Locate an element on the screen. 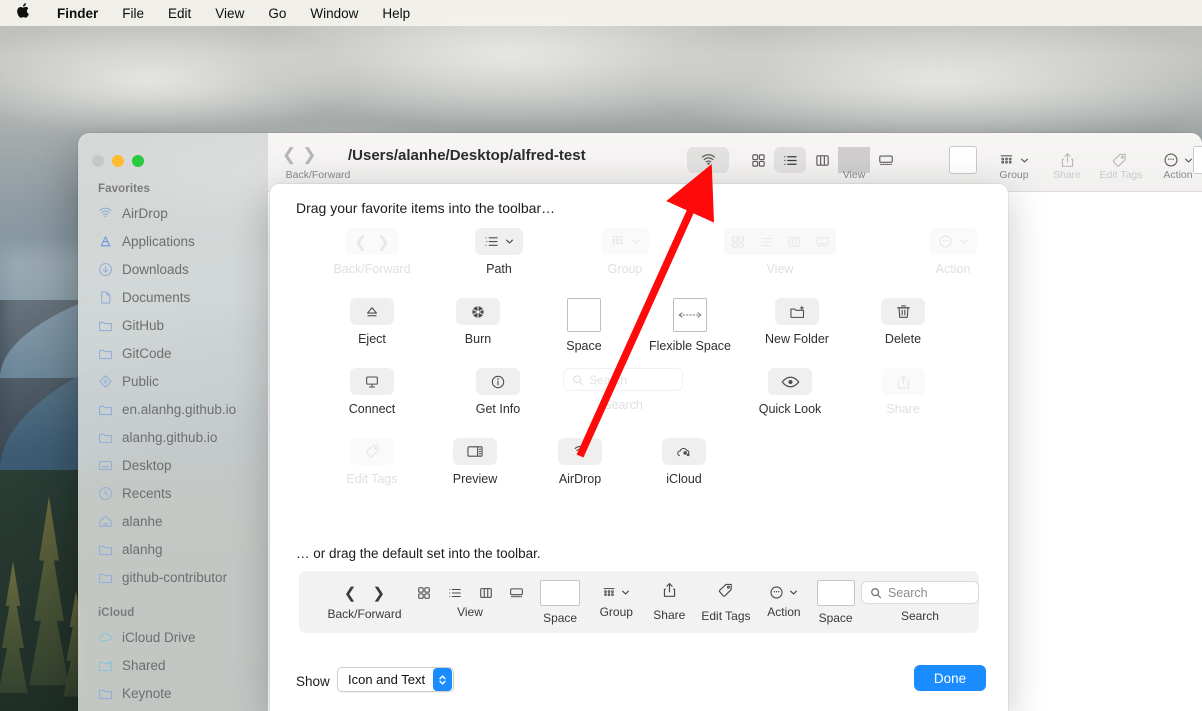 Image resolution: width=1202 pixels, height=711 pixels. palette-item-edit-tags: Edit Tags is located at coordinates (372, 462).